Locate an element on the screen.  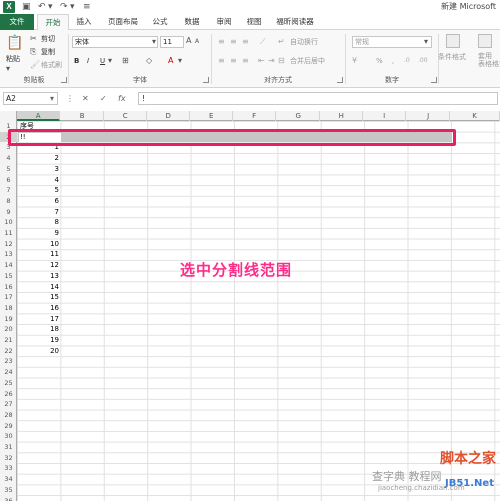
cell-a16: 14 is located at coordinates (38, 287).